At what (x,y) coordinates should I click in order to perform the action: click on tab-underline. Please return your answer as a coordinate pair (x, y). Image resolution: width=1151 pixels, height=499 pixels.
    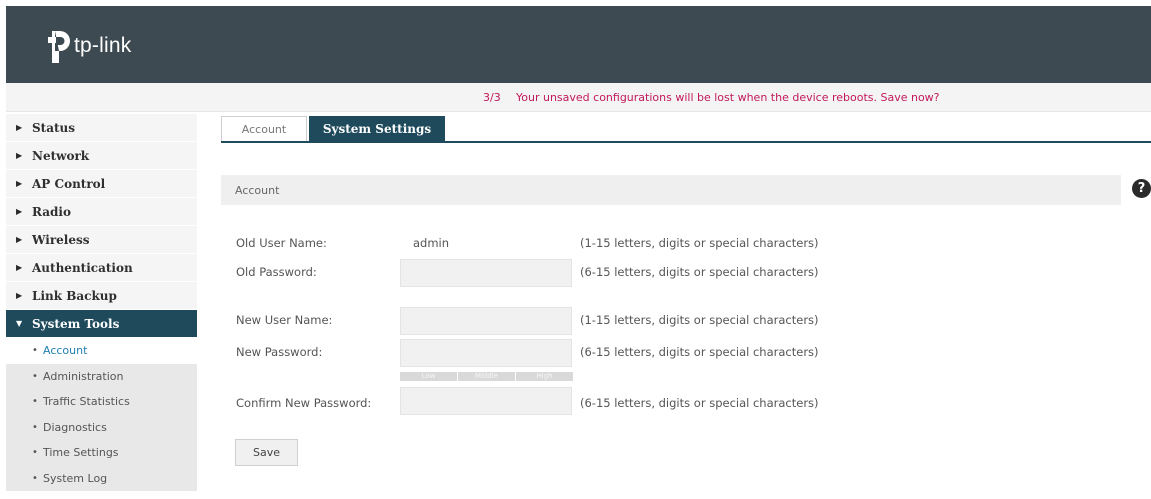
    Looking at the image, I should click on (686, 142).